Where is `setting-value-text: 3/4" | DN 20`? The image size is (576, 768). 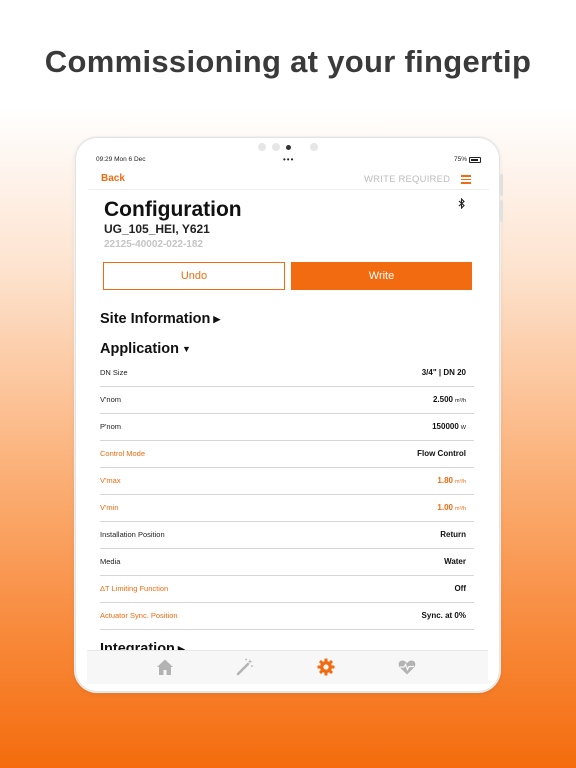 setting-value-text: 3/4" | DN 20 is located at coordinates (443, 372).